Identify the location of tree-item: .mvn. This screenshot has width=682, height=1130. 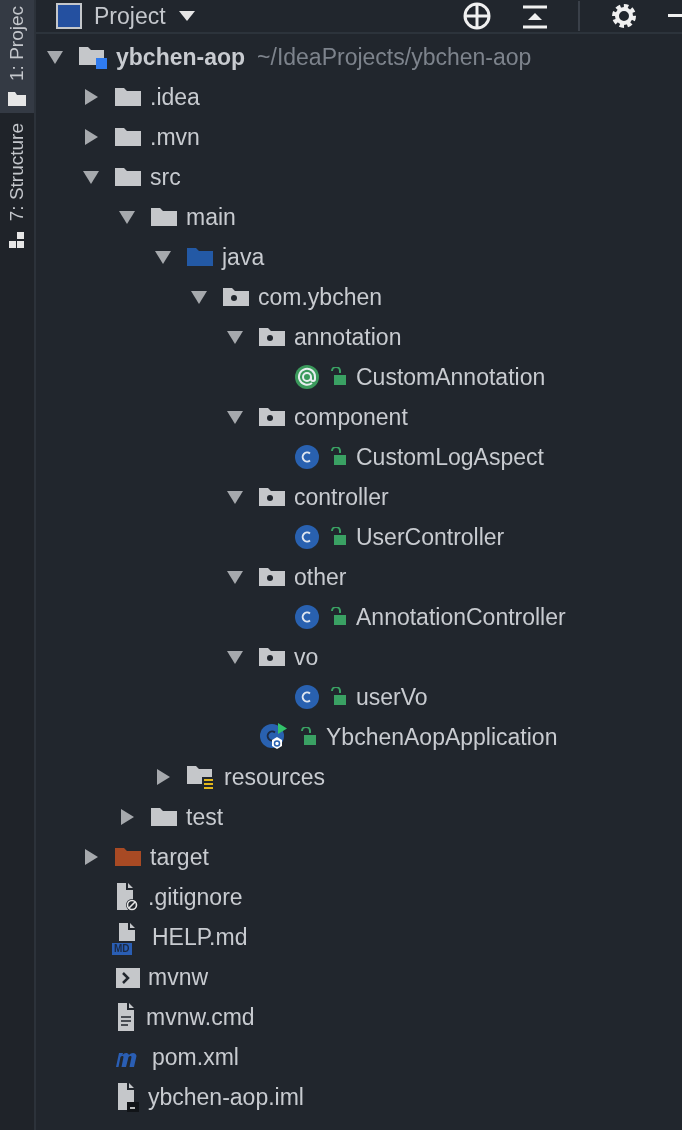
(359, 137).